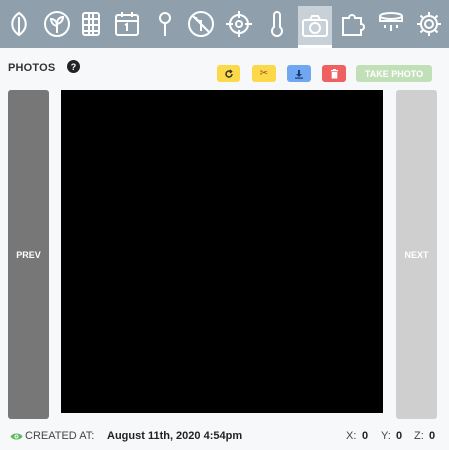 The image size is (449, 450). I want to click on calendar-icon, so click(127, 24).